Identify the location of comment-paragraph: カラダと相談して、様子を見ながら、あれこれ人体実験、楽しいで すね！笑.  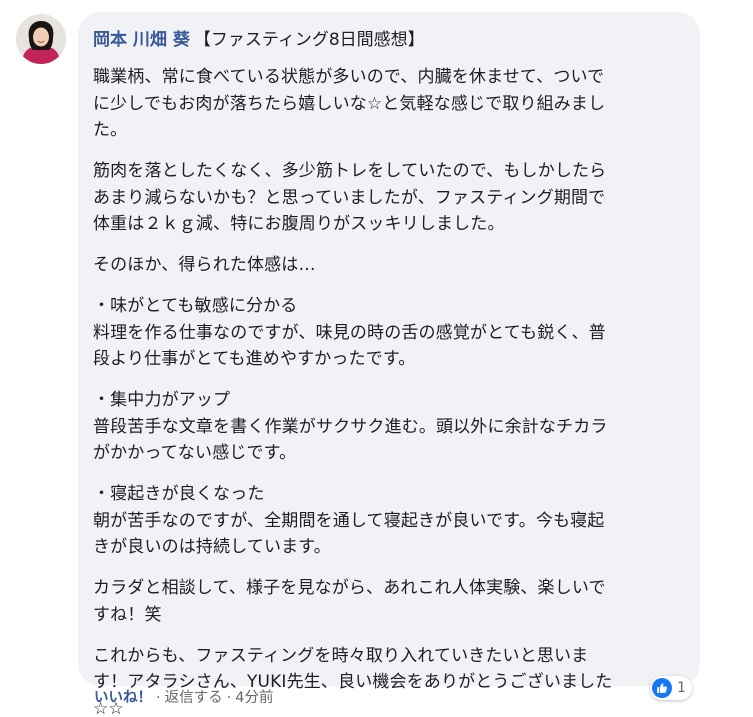
(349, 601).